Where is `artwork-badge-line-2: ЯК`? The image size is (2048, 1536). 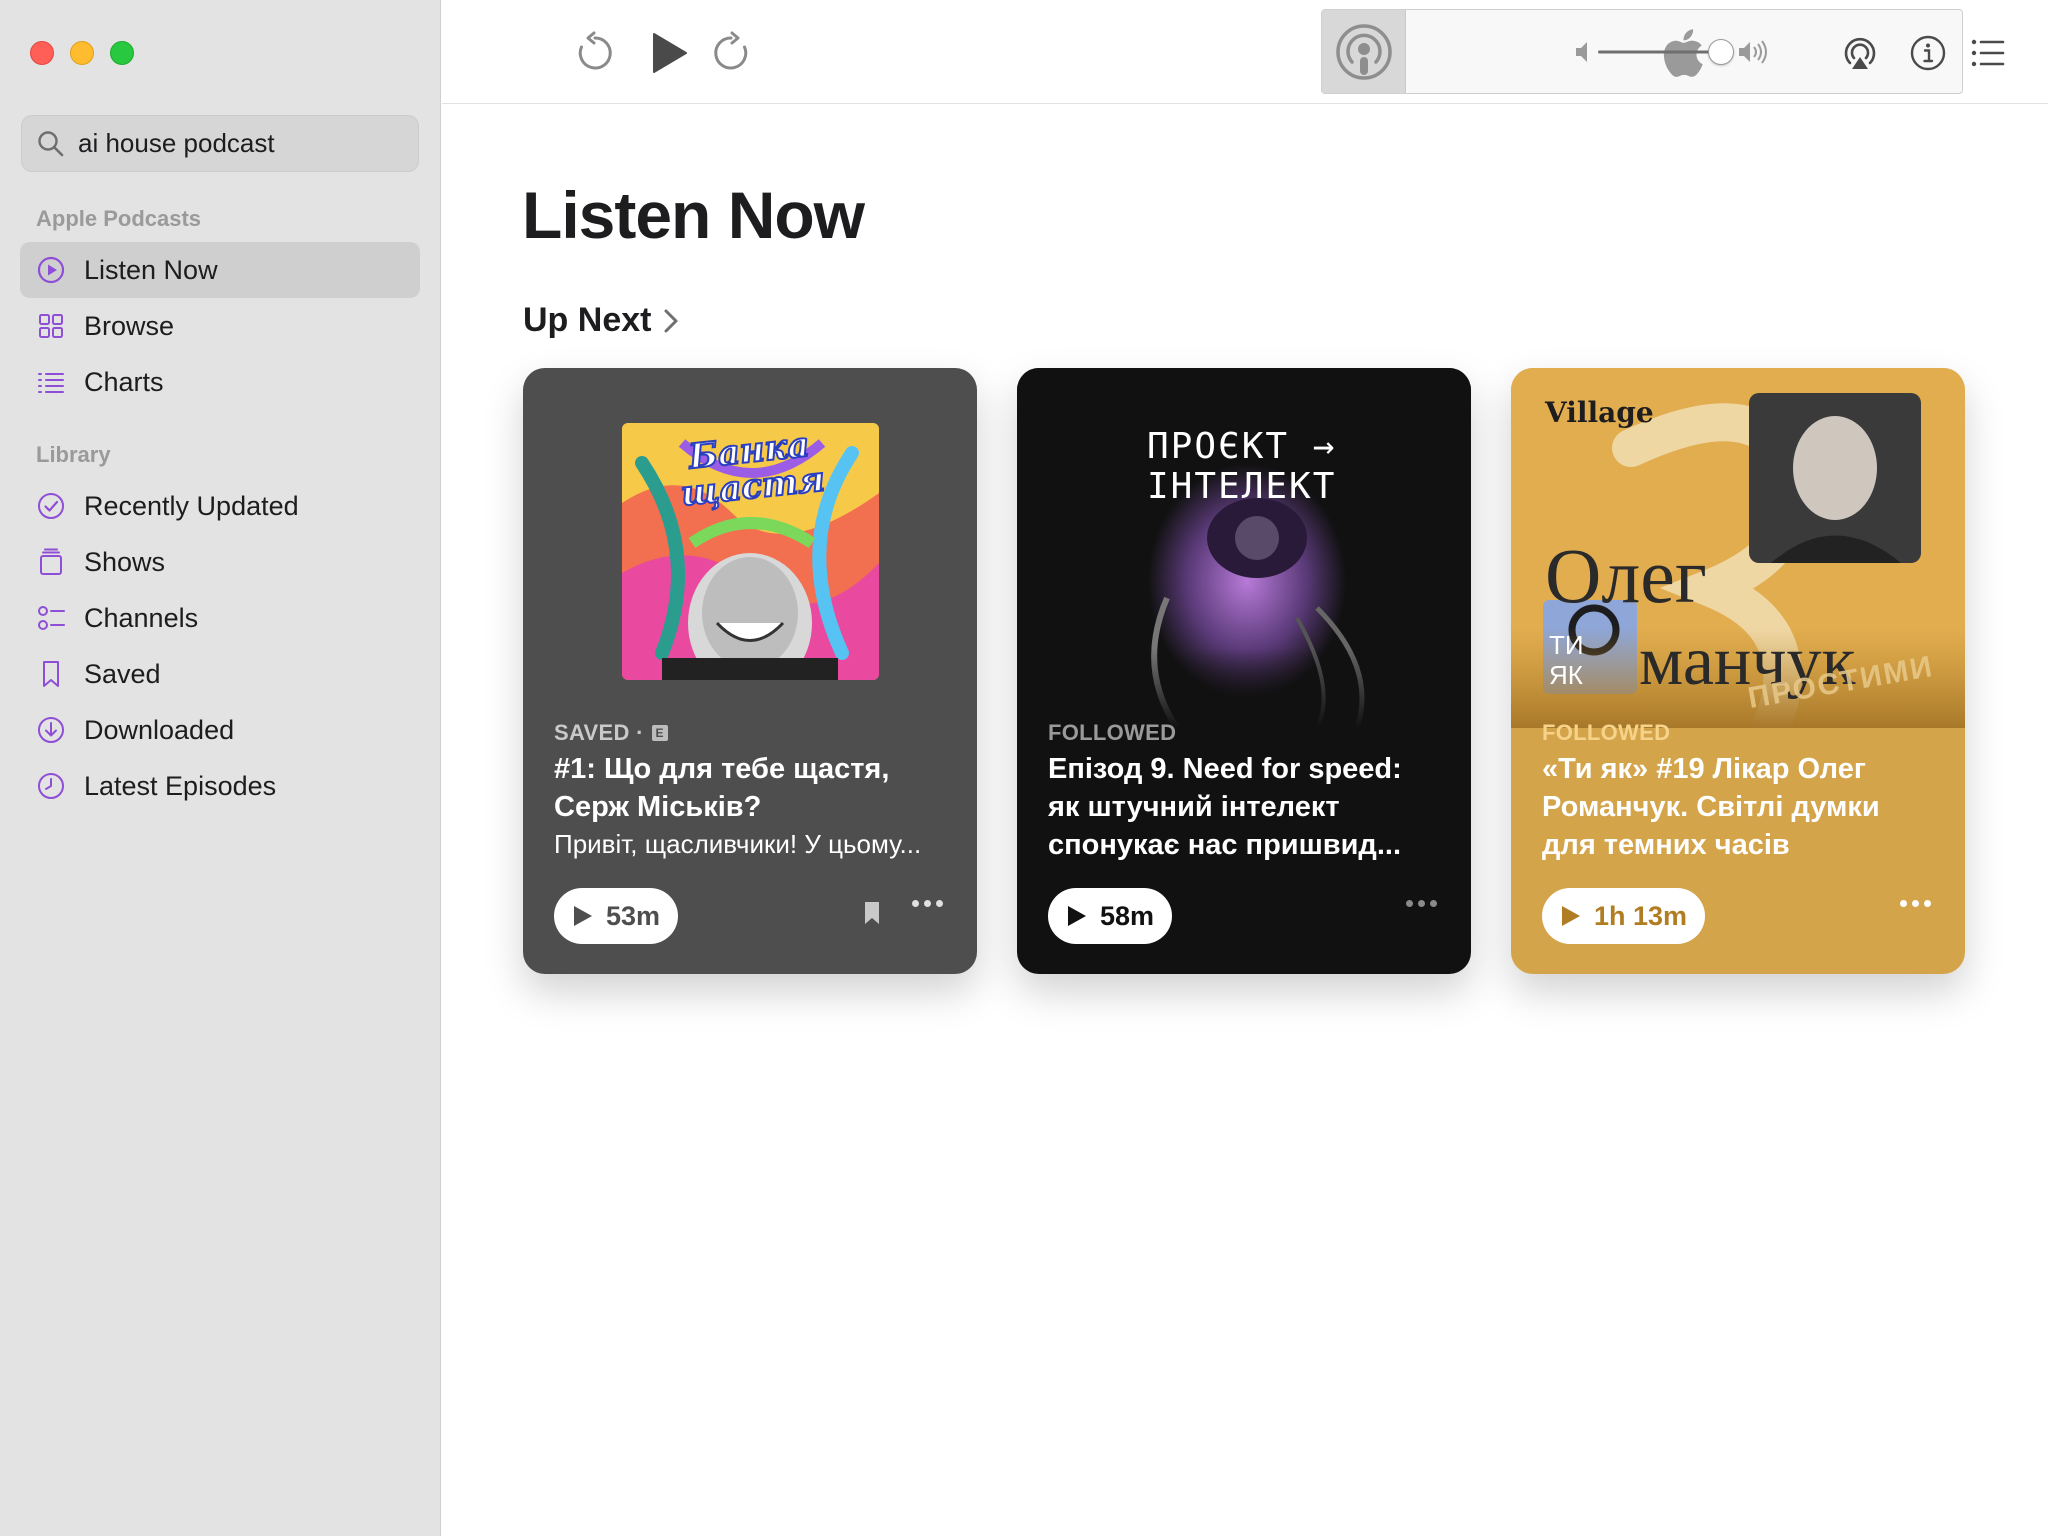 artwork-badge-line-2: ЯК is located at coordinates (1566, 675).